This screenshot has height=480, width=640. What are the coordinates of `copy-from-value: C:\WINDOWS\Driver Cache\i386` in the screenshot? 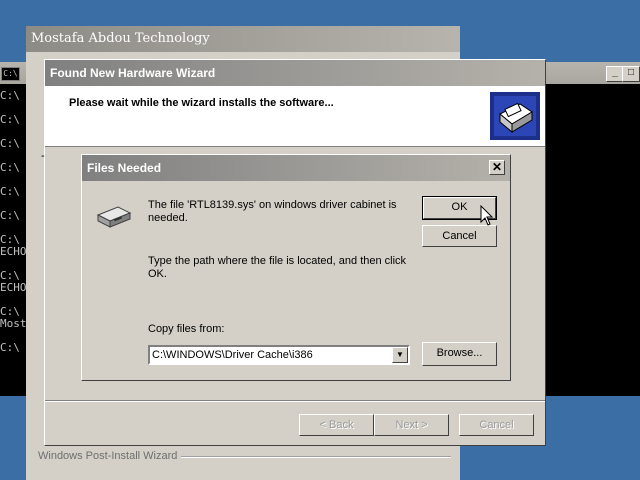 It's located at (232, 355).